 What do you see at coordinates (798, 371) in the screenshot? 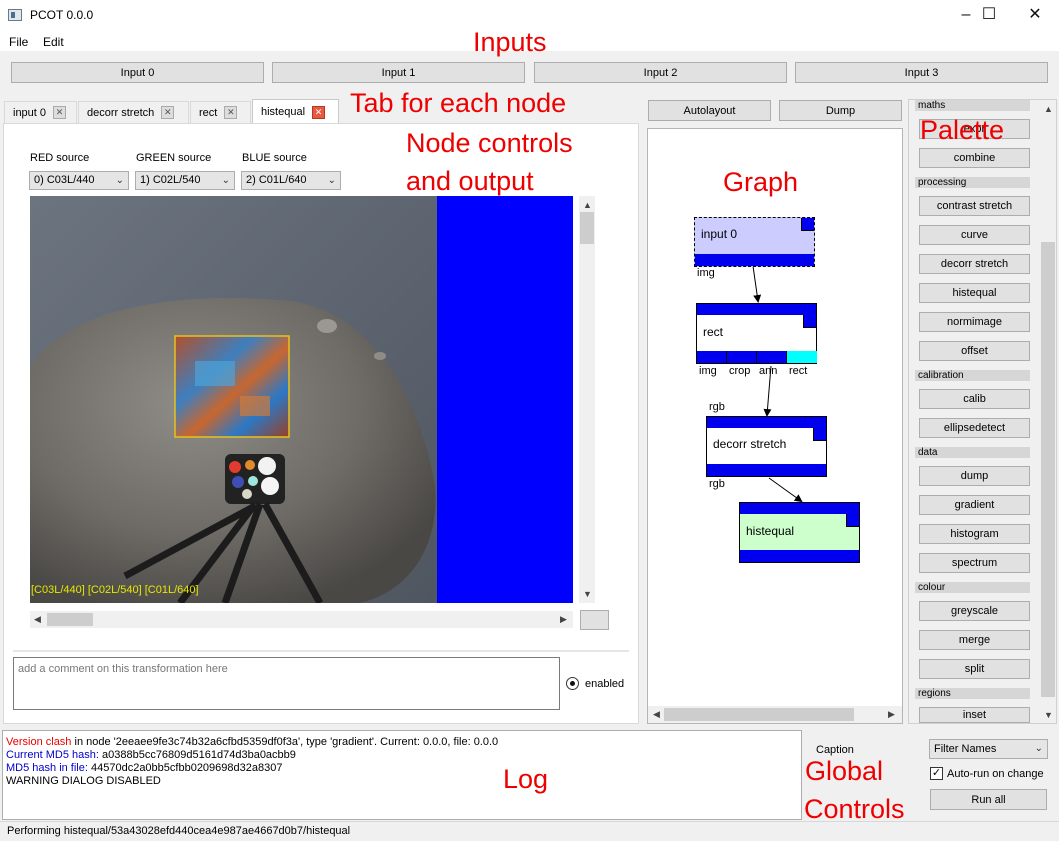
I see `port-label: rect` at bounding box center [798, 371].